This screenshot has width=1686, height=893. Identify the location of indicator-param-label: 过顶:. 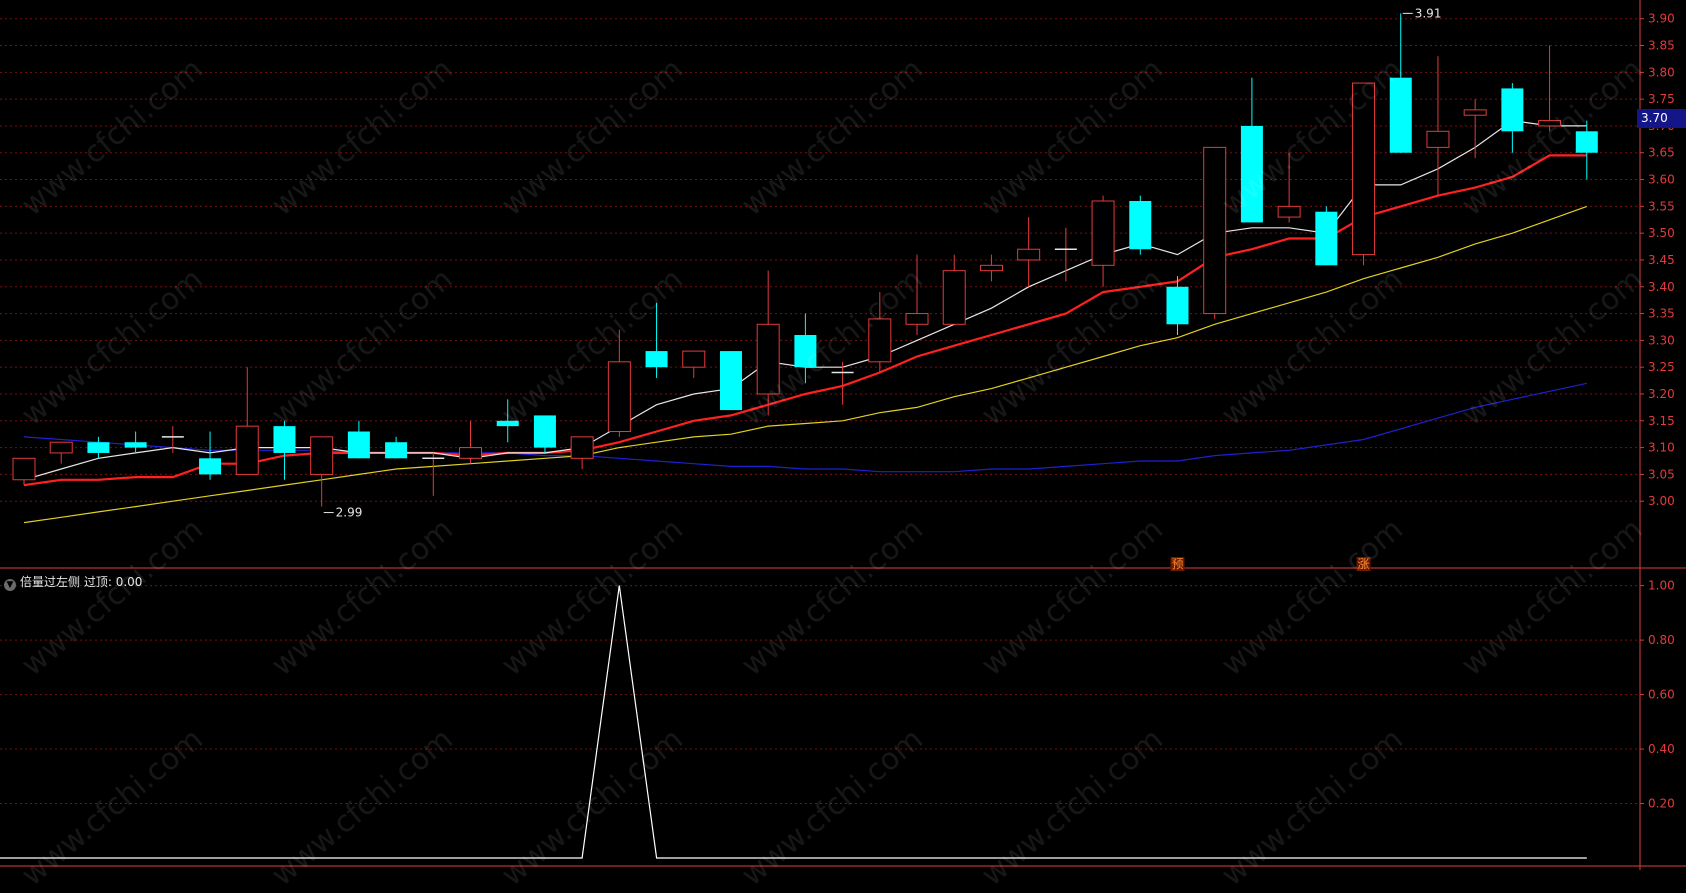
(97, 582).